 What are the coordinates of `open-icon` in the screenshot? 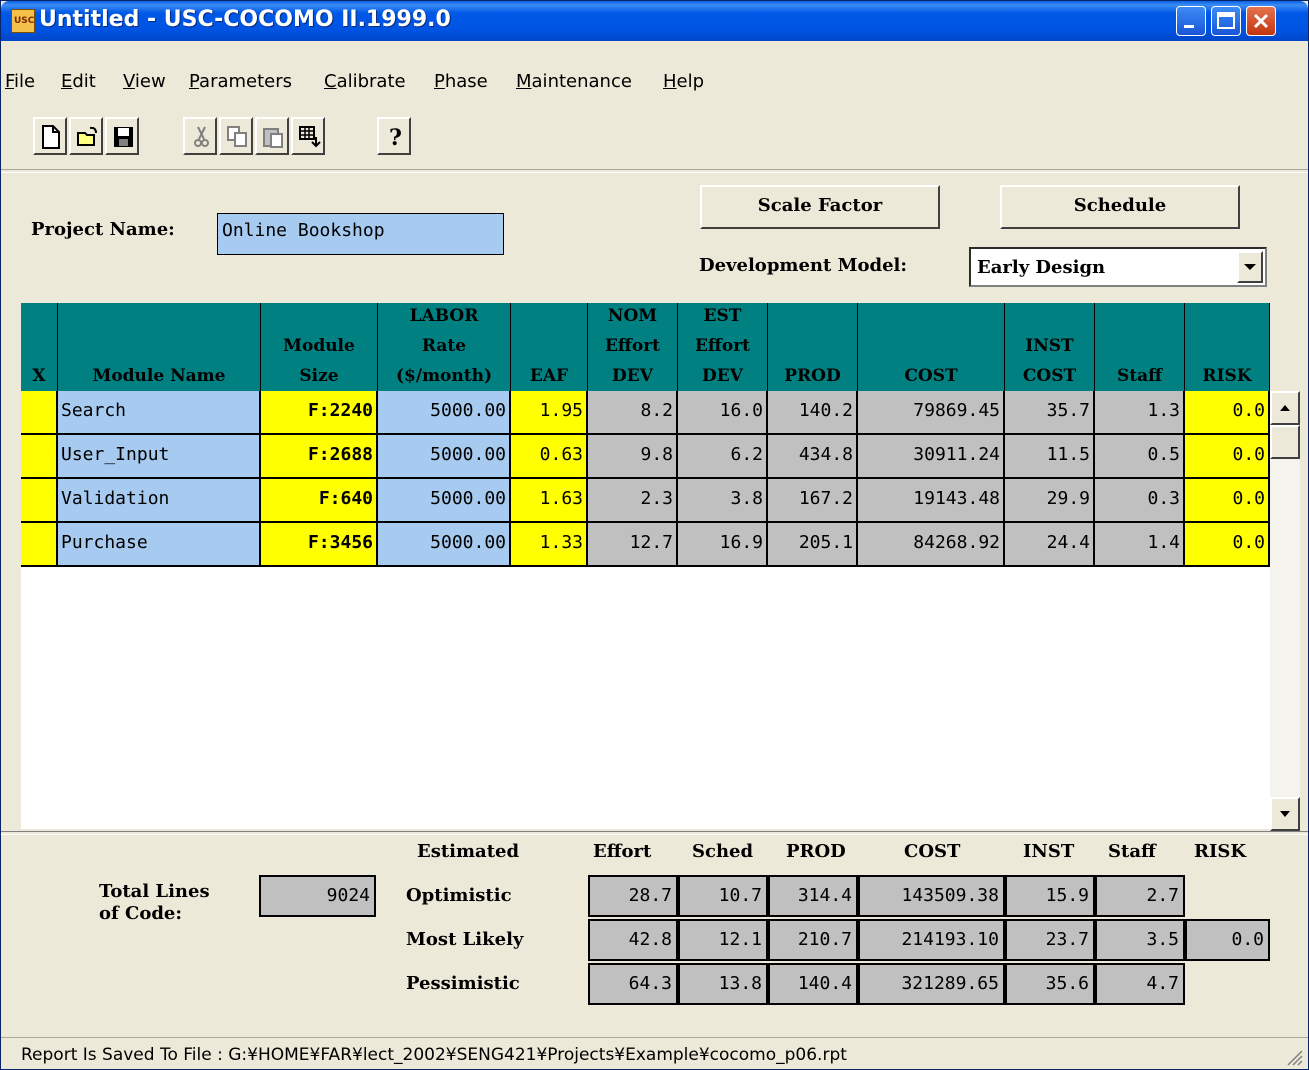 It's located at (86, 136).